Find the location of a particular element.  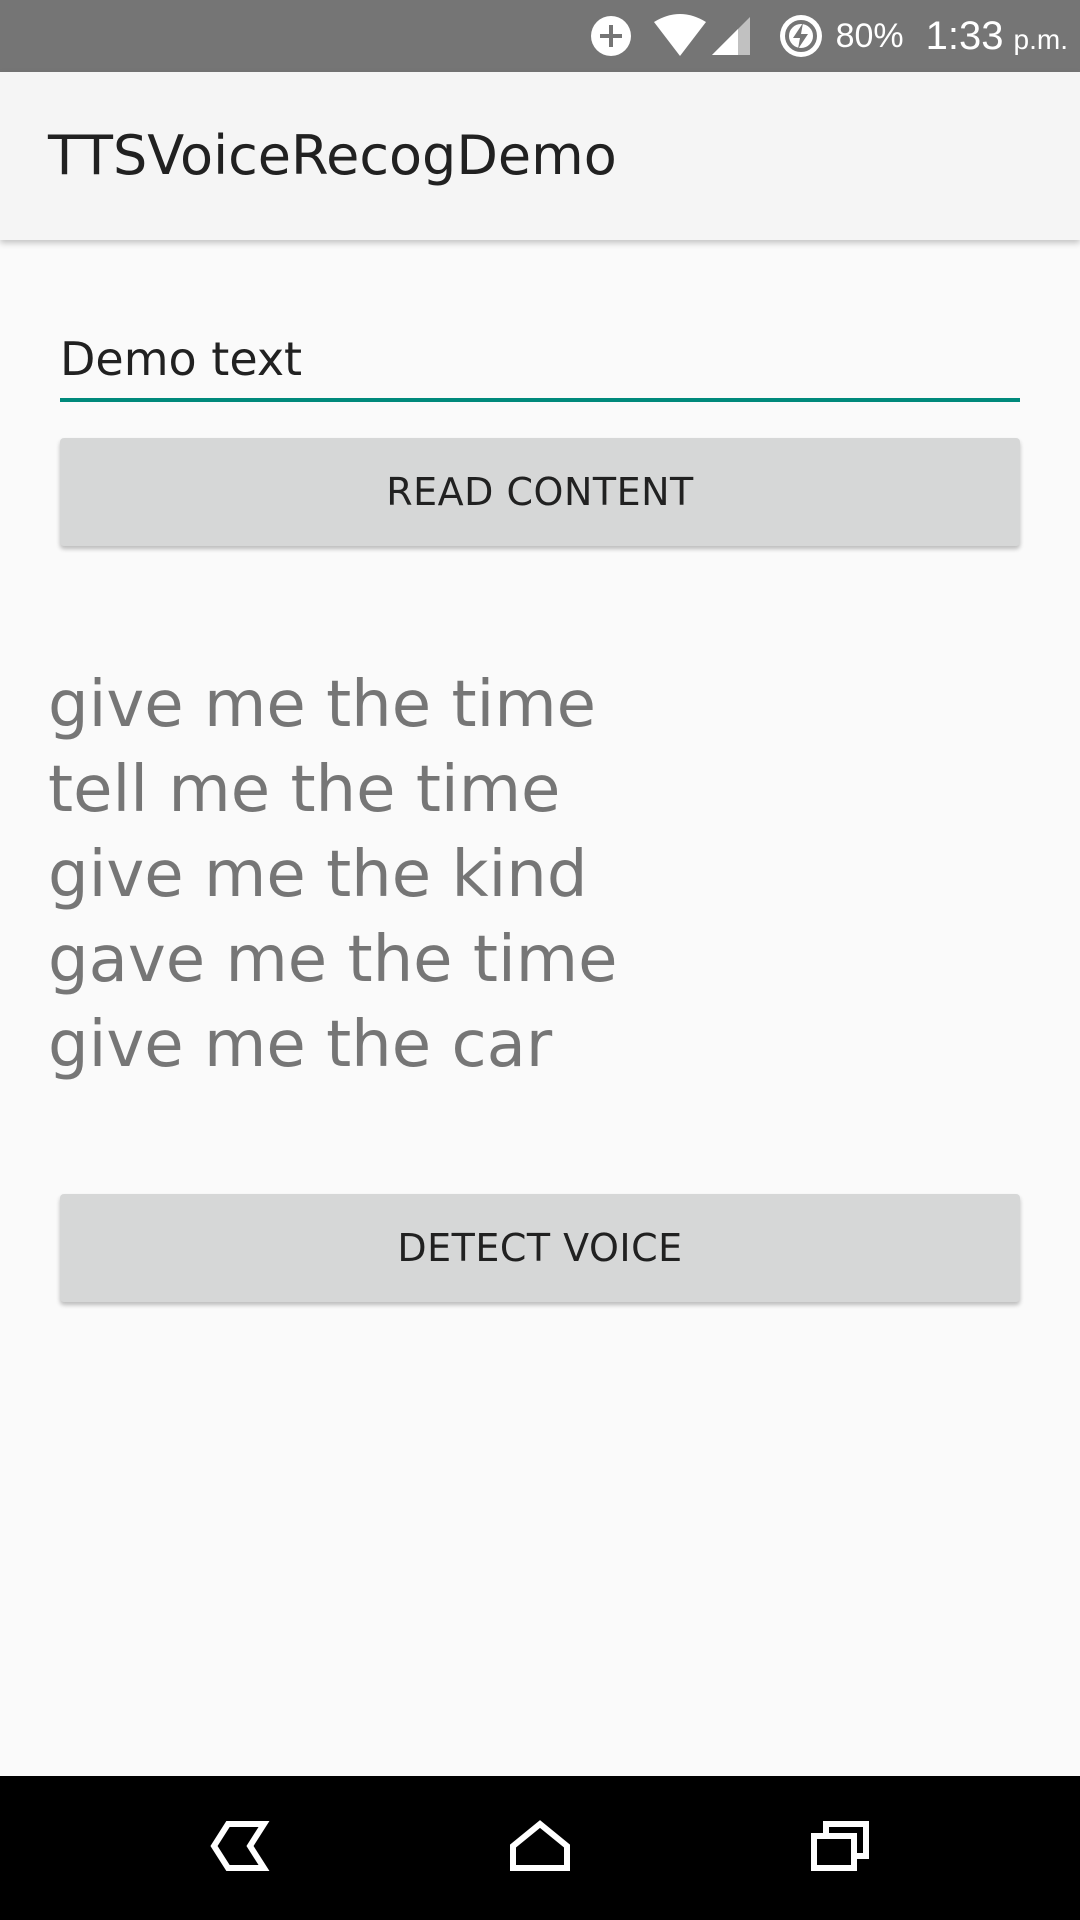

app-bar: TTSVoiceRecogDemo is located at coordinates (540, 156).